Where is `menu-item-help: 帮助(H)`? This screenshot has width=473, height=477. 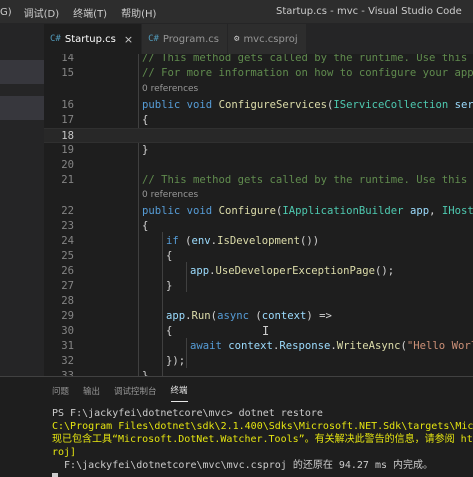
menu-item-help: 帮助(H) is located at coordinates (138, 12).